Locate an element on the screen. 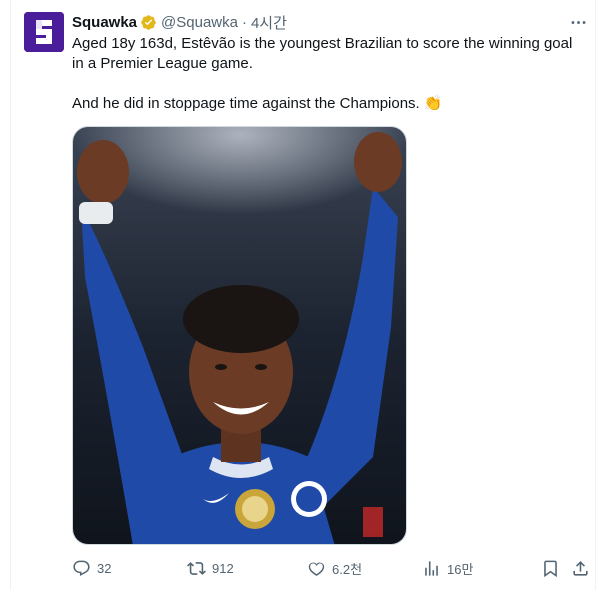  share-icon is located at coordinates (580, 568).